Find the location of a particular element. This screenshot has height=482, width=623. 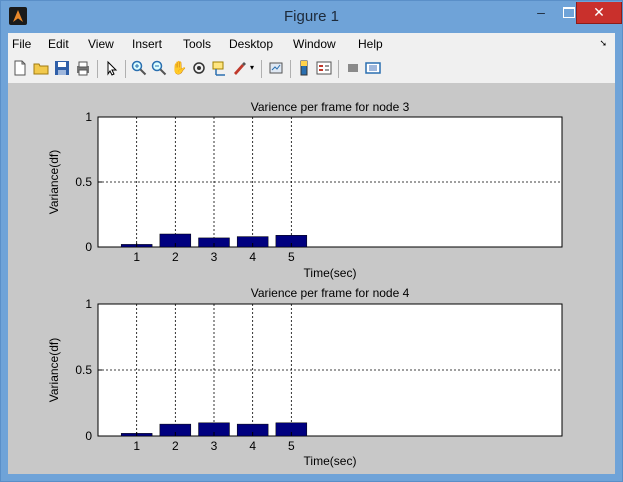

minimize-button: – is located at coordinates (541, 12).